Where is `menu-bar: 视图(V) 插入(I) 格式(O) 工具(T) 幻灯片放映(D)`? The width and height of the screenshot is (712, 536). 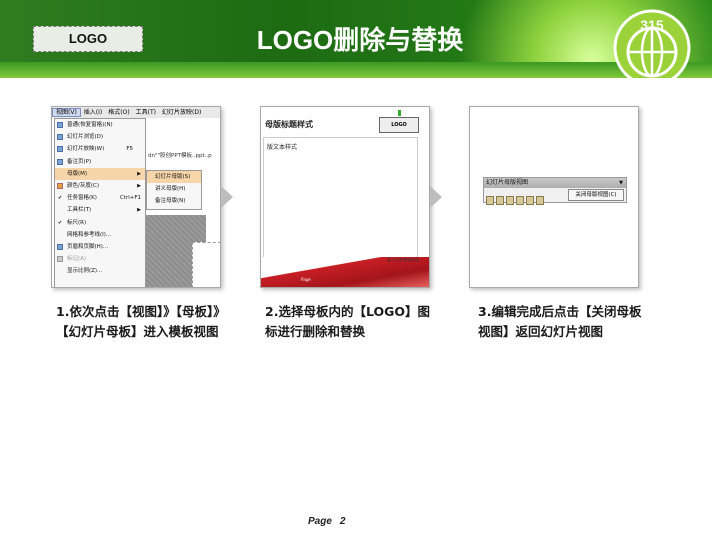
menu-bar: 视图(V) 插入(I) 格式(O) 工具(T) 幻灯片放映(D) is located at coordinates (136, 112).